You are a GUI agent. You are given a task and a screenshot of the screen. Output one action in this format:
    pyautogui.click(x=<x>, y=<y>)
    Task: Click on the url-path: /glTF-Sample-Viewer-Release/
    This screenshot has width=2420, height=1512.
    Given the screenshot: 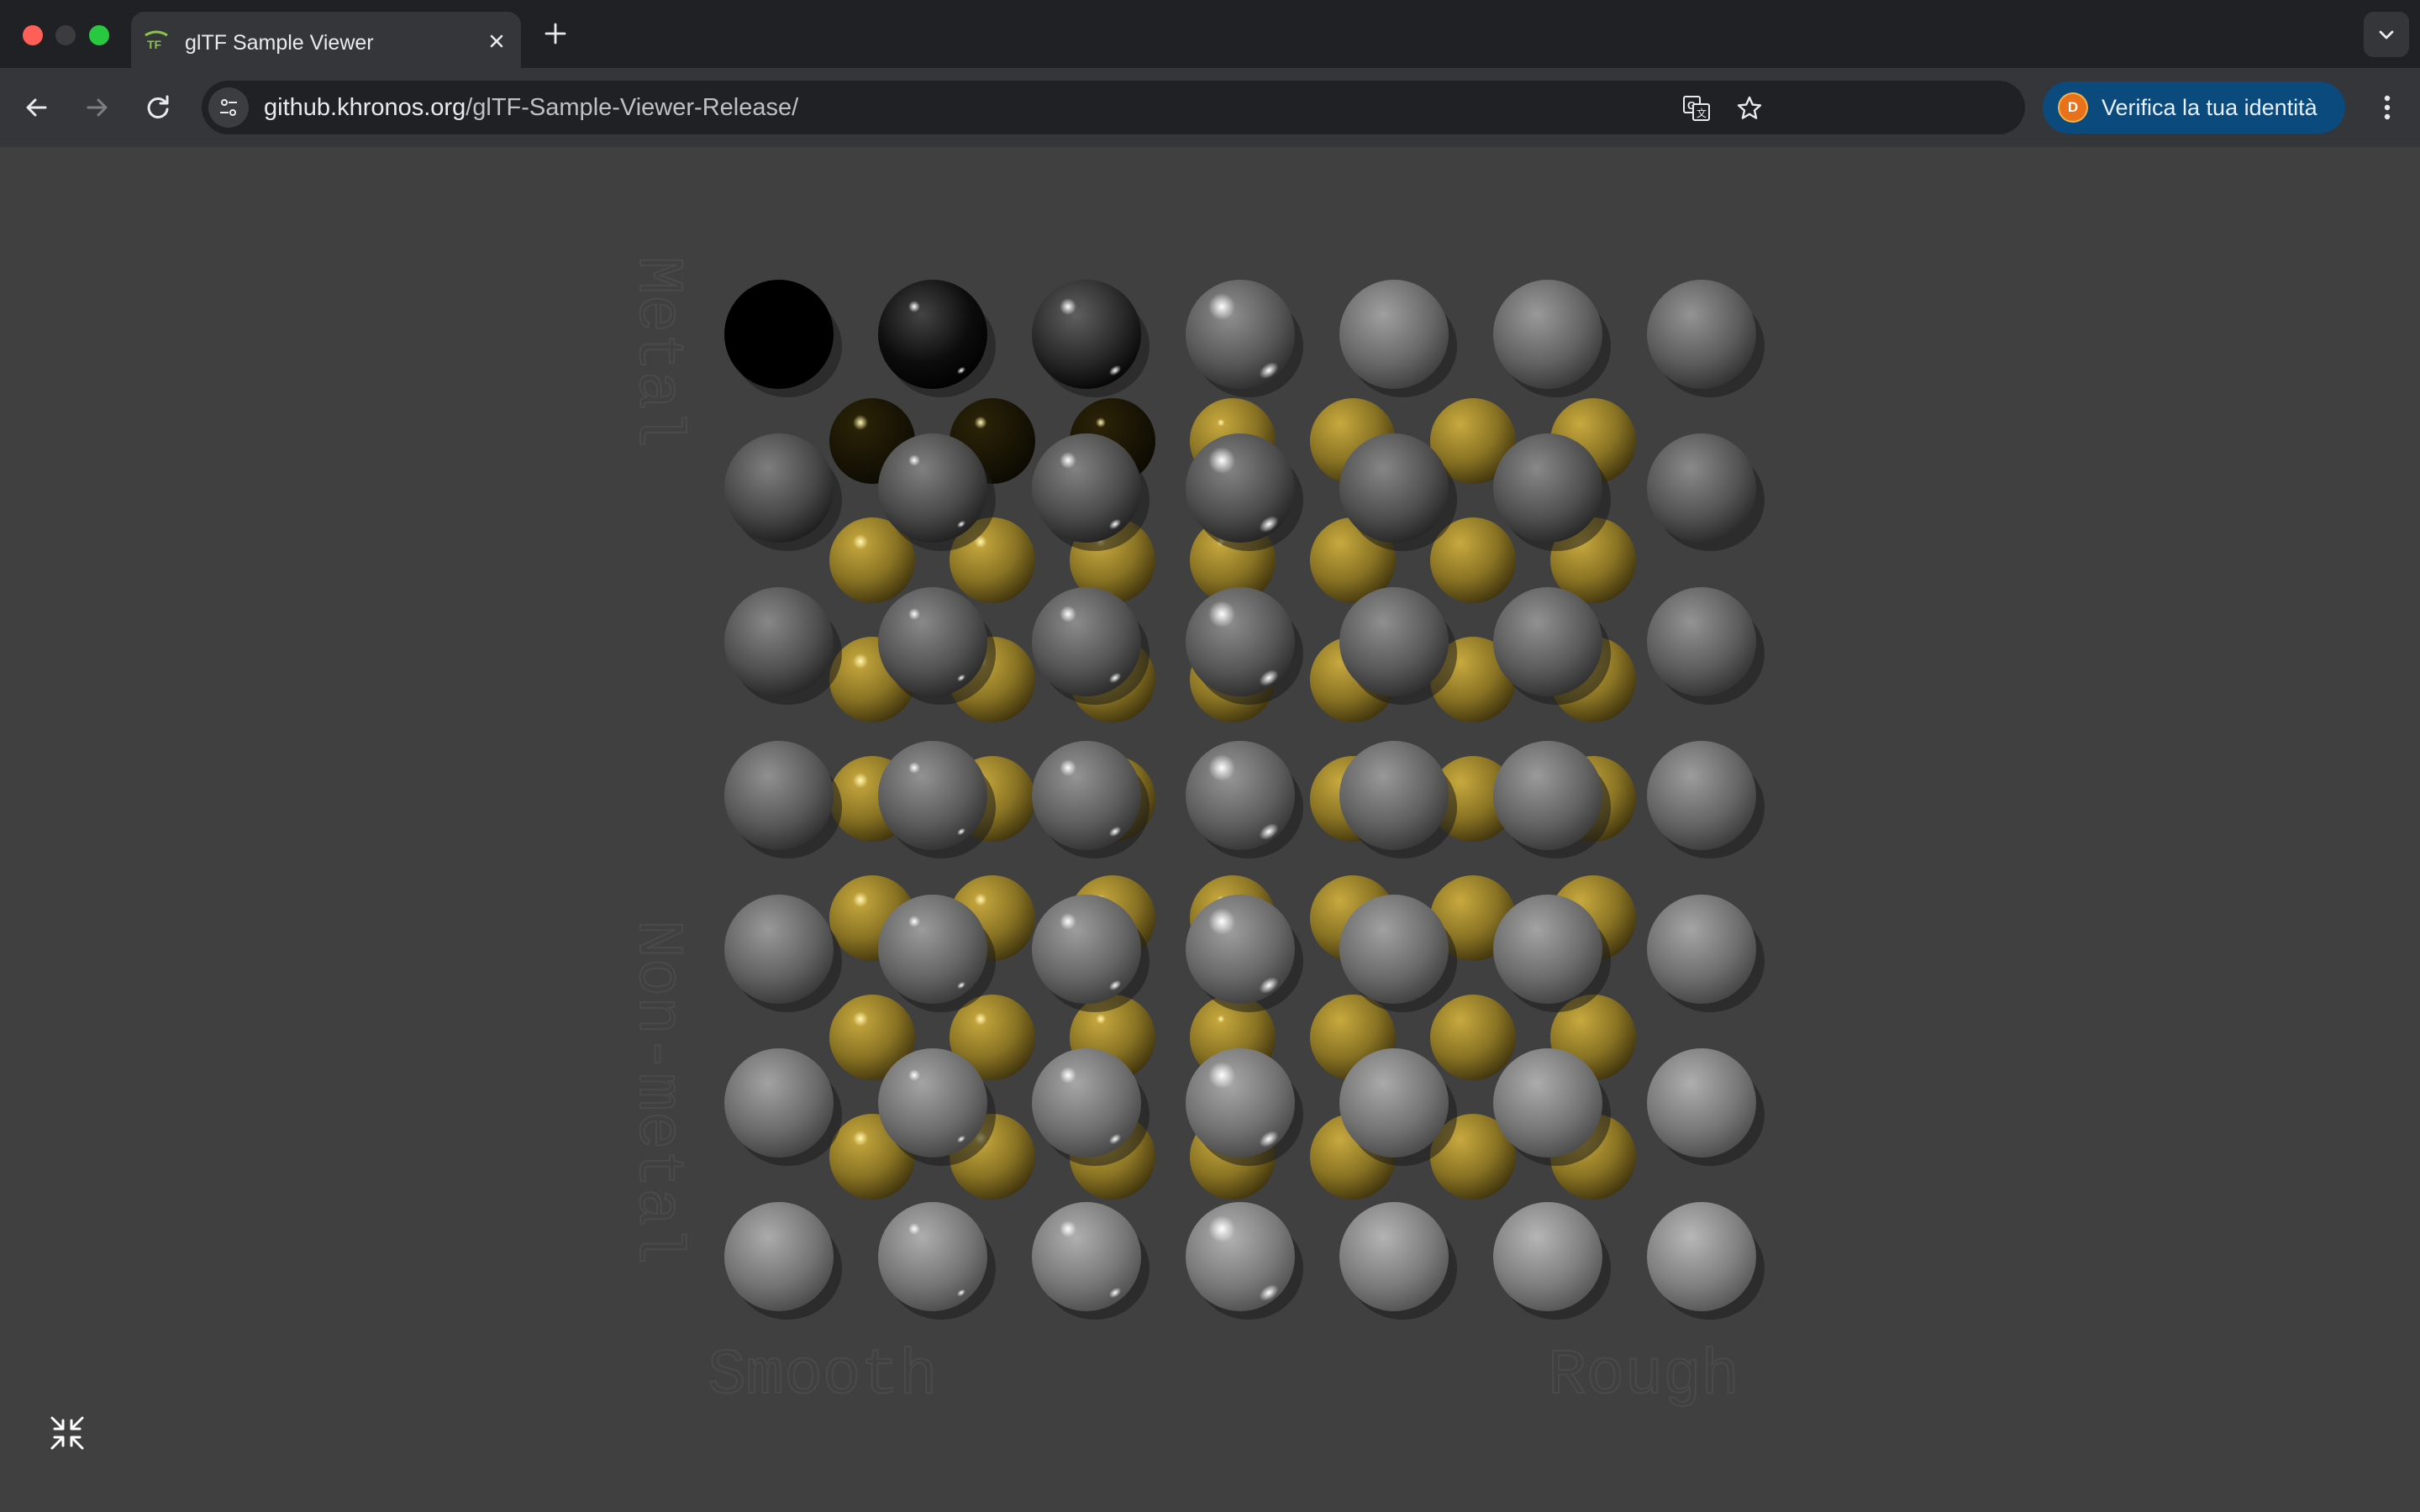 What is the action you would take?
    pyautogui.click(x=632, y=107)
    